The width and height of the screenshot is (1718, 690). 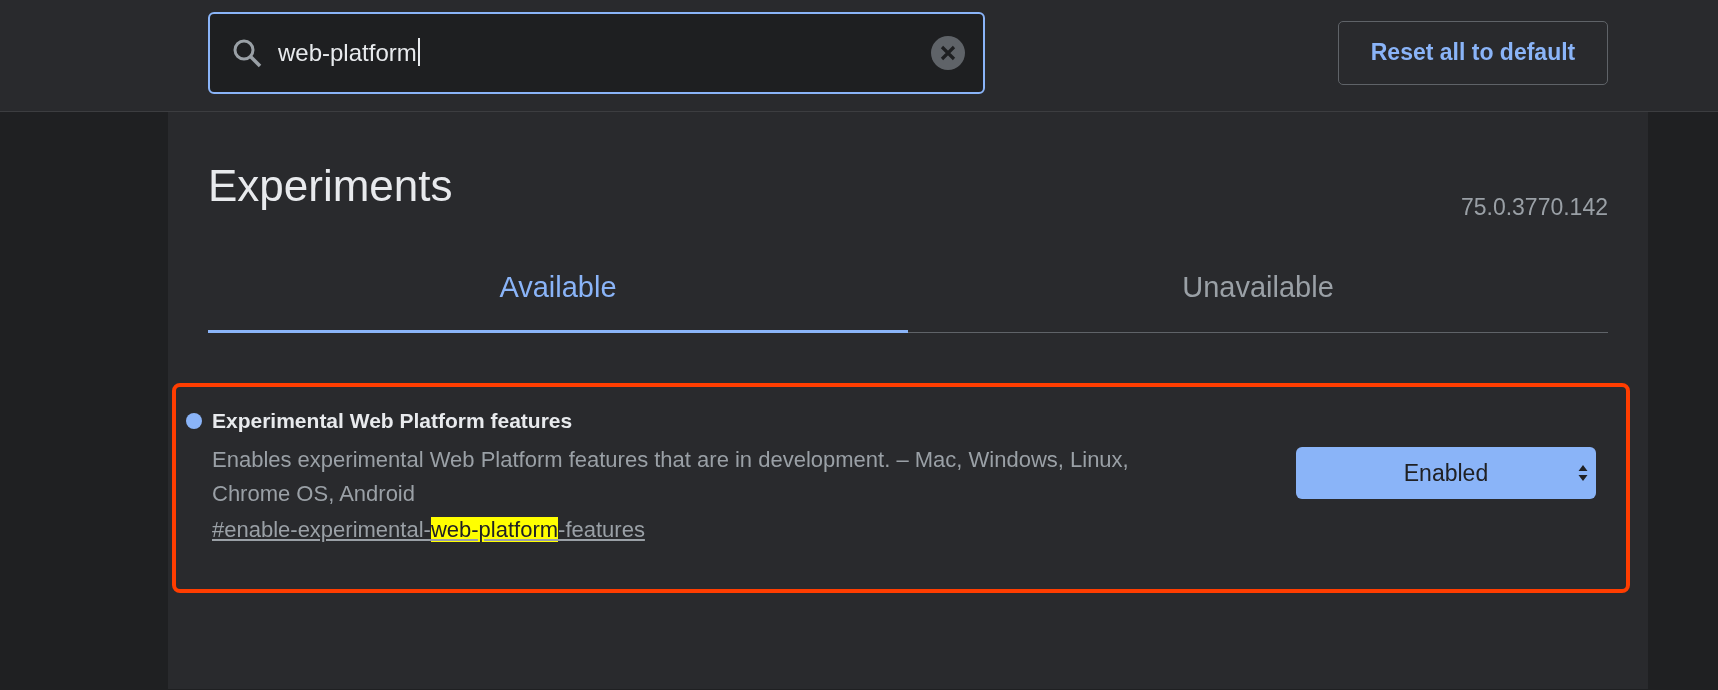 What do you see at coordinates (1446, 473) in the screenshot?
I see `state-dropdown: Enabled` at bounding box center [1446, 473].